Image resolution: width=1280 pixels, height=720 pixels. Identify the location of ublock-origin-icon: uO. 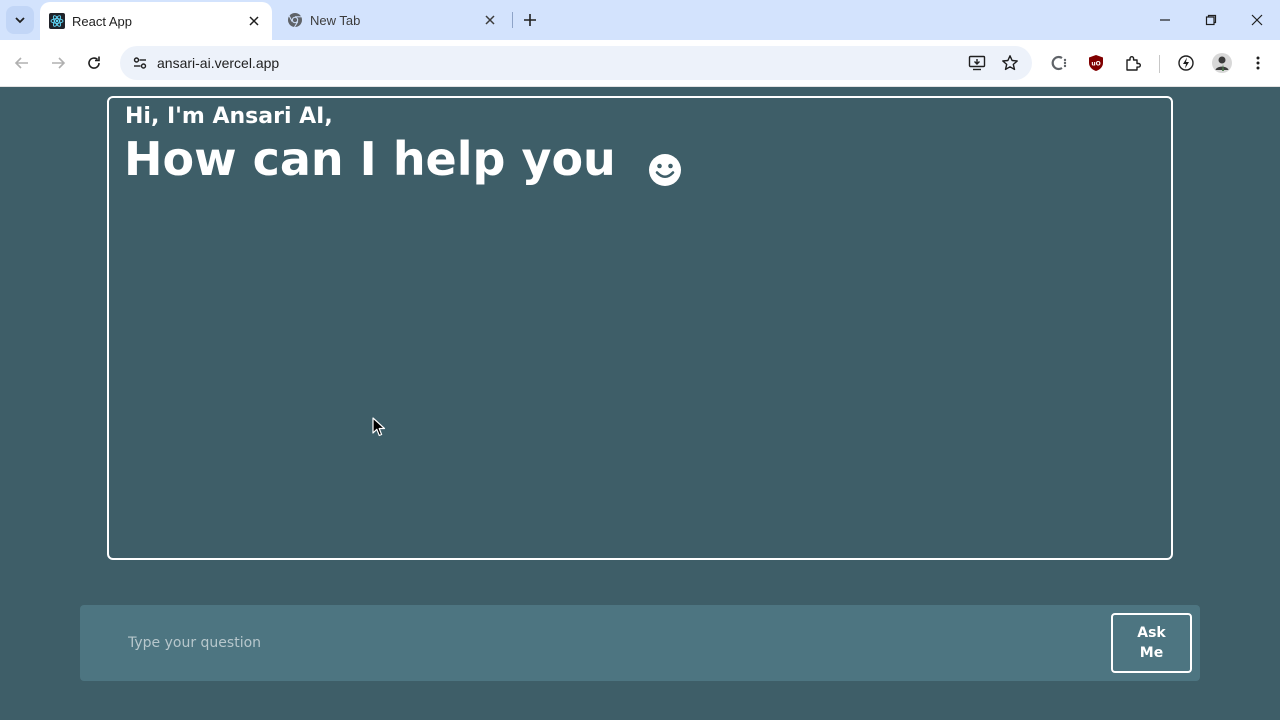
(1096, 63).